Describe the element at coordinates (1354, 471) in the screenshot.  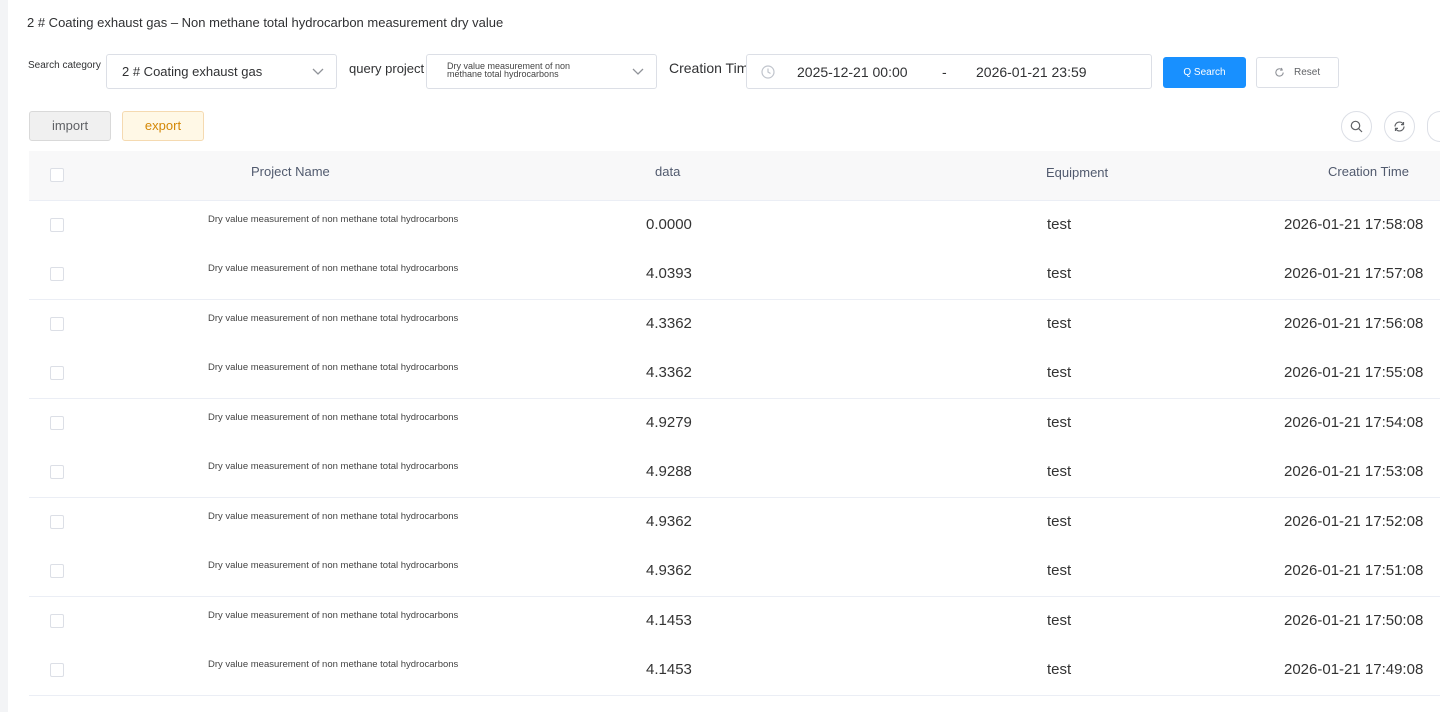
I see `cell-creation-time: 2026-01-21 17:53:08` at that location.